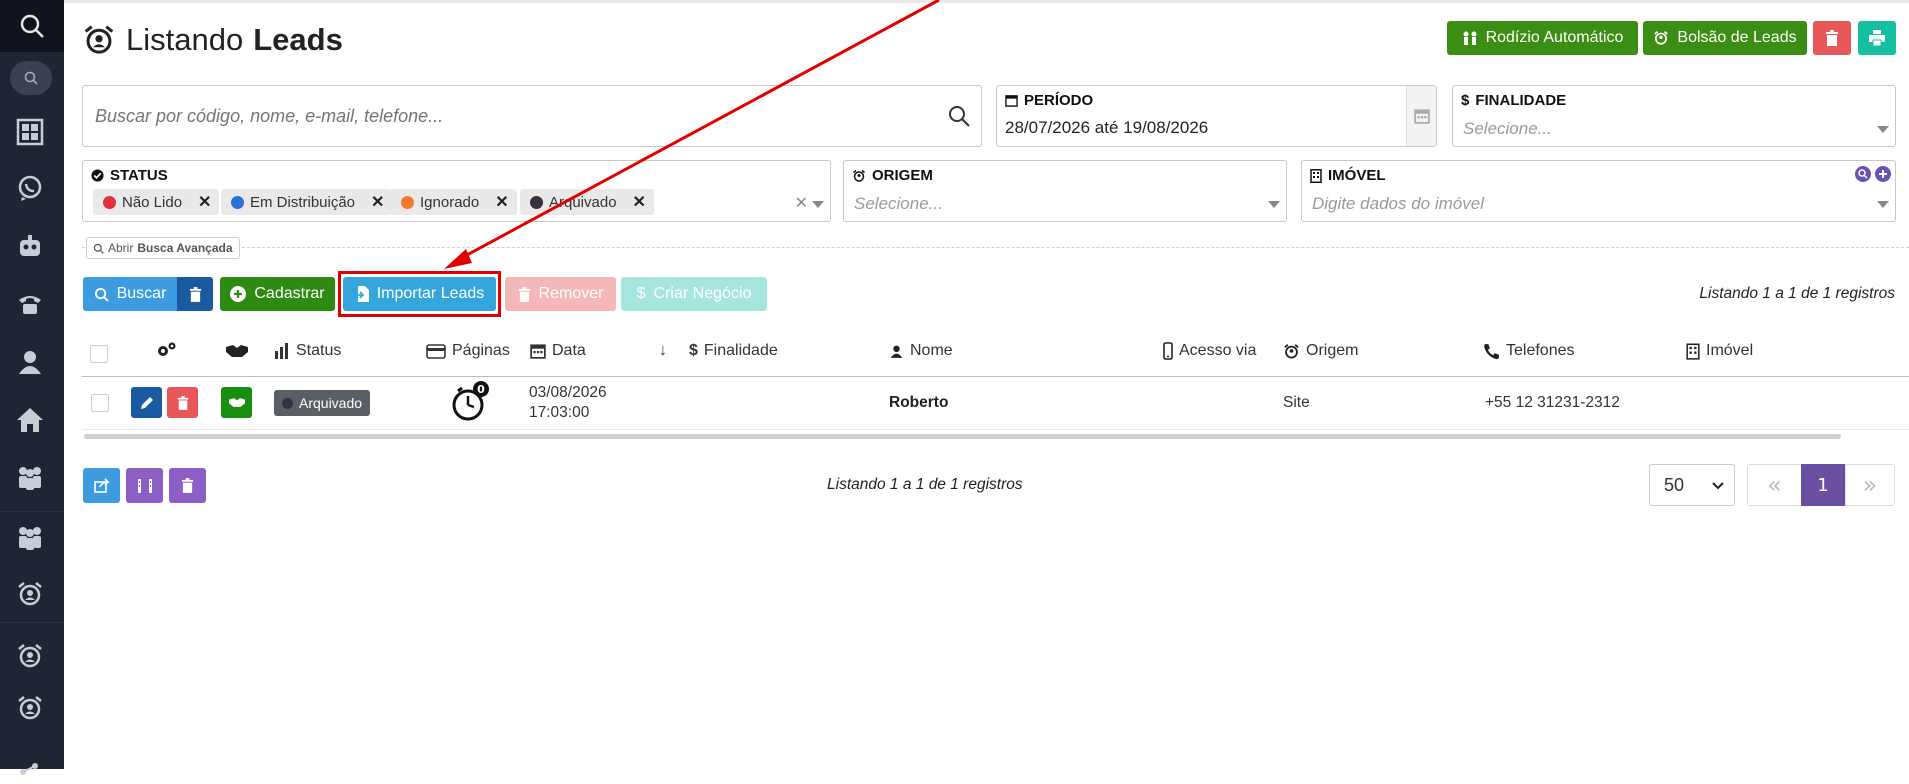 The width and height of the screenshot is (1909, 784). What do you see at coordinates (1521, 100) in the screenshot?
I see `finalidade-label: FINALIDADE` at bounding box center [1521, 100].